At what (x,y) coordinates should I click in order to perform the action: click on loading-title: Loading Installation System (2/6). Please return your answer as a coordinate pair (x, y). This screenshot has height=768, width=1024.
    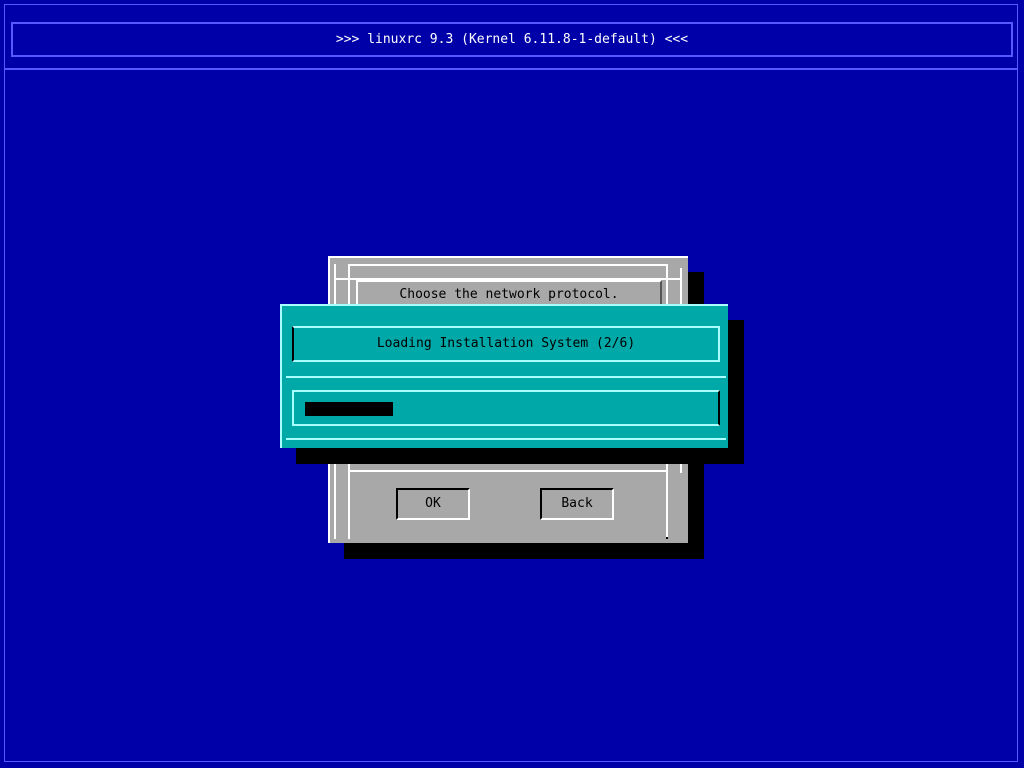
    Looking at the image, I should click on (506, 344).